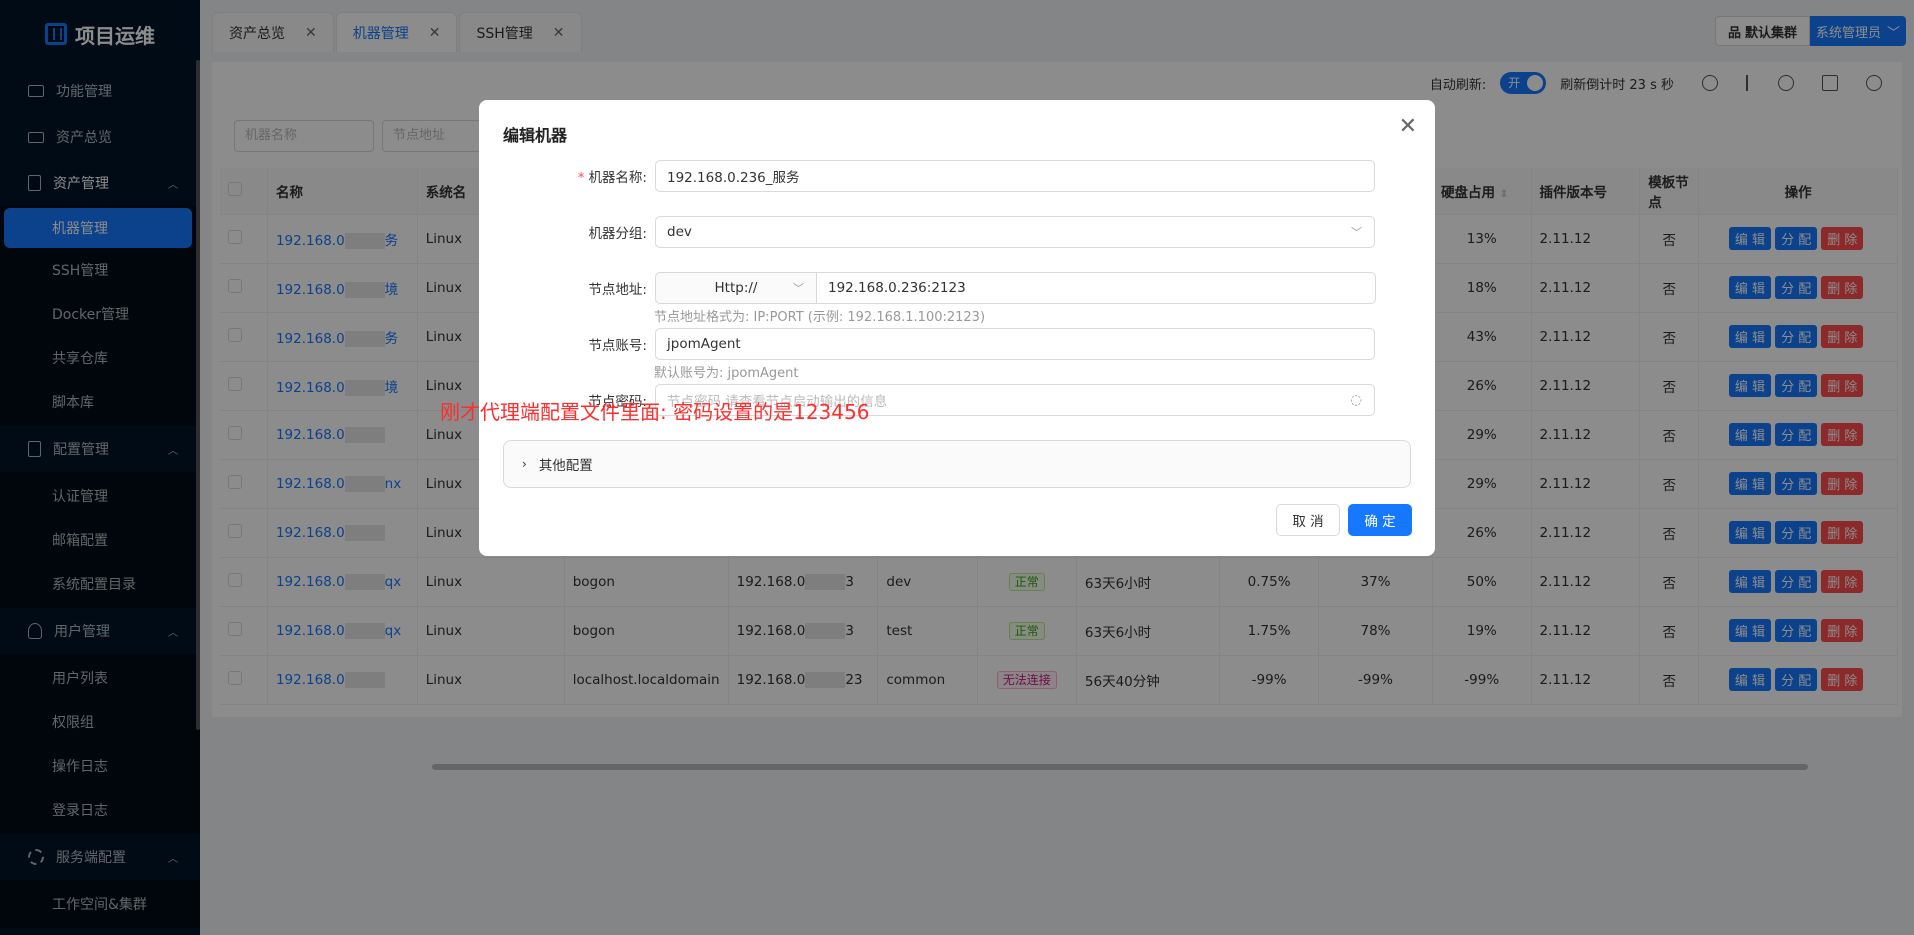 This screenshot has width=1914, height=935. What do you see at coordinates (524, 464) in the screenshot?
I see `chevron-right-icon: ›` at bounding box center [524, 464].